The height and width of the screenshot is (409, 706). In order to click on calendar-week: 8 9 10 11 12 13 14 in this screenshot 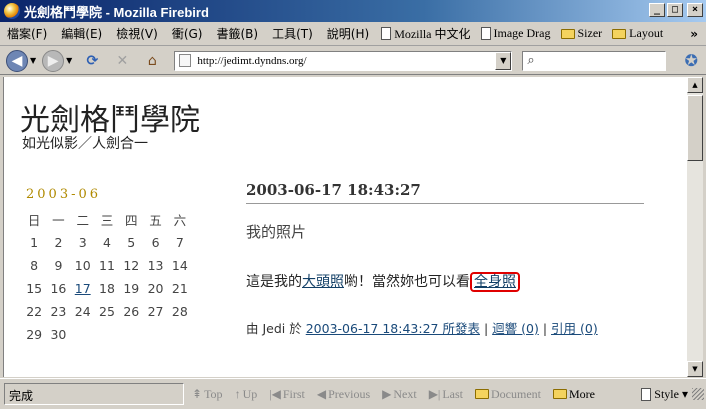, I will do `click(107, 265)`.